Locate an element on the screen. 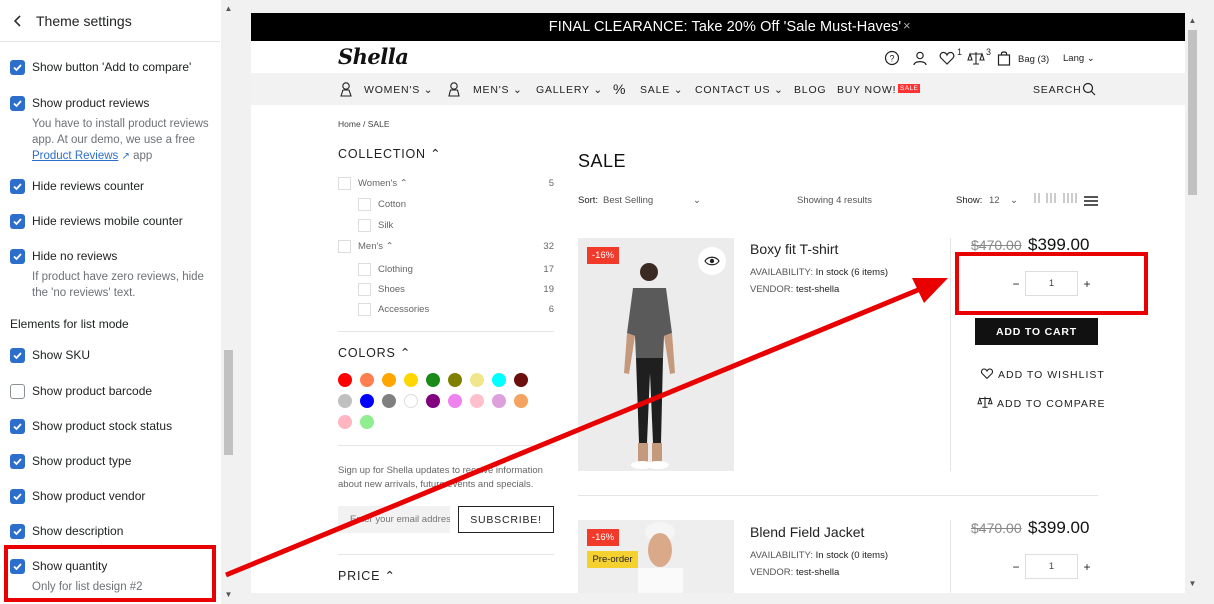  quantity-input is located at coordinates (1051, 566).